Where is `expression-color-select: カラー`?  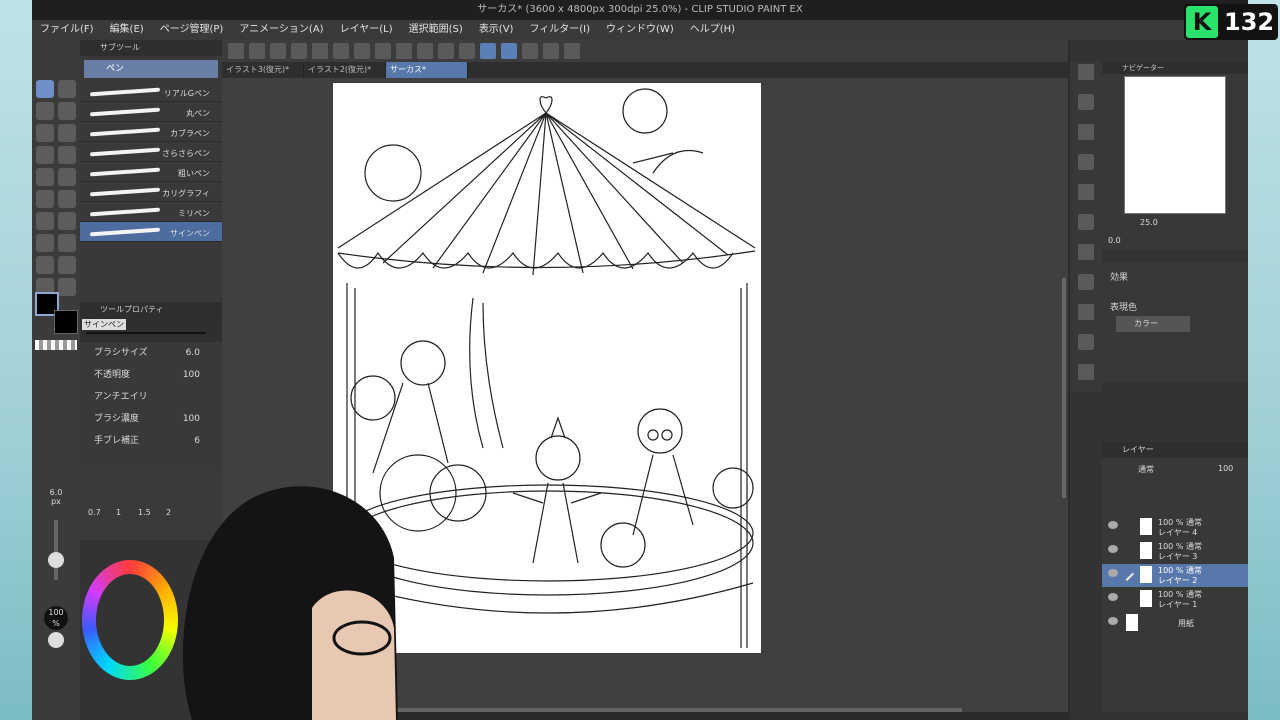
expression-color-select: カラー is located at coordinates (1153, 324).